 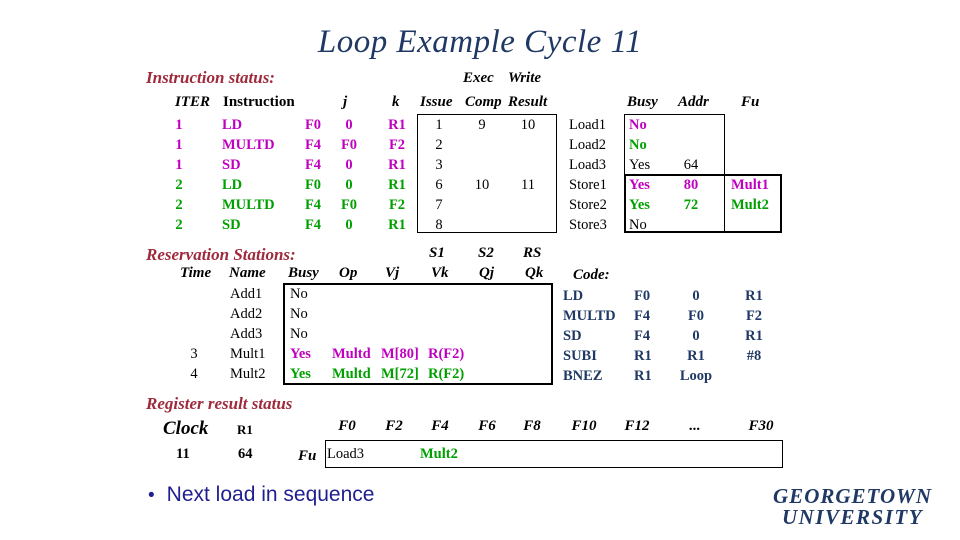 I want to click on col-header-qk: Qk, so click(x=534, y=273).